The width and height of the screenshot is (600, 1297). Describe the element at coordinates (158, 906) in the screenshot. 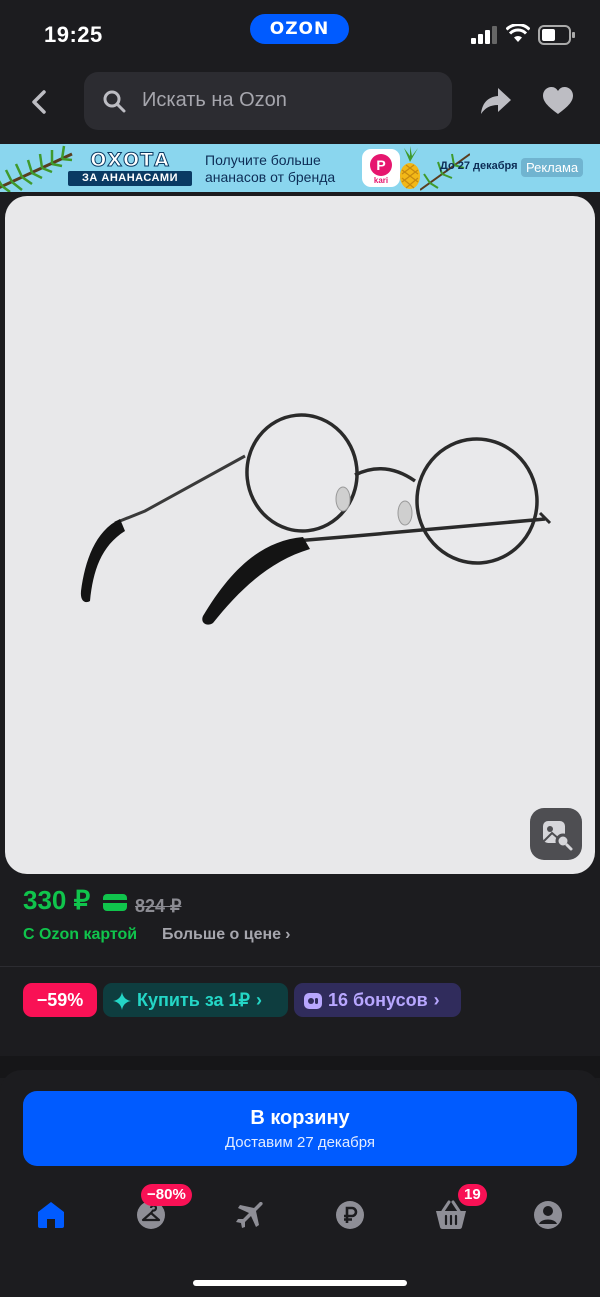

I see `old-price: 824 ₽` at that location.